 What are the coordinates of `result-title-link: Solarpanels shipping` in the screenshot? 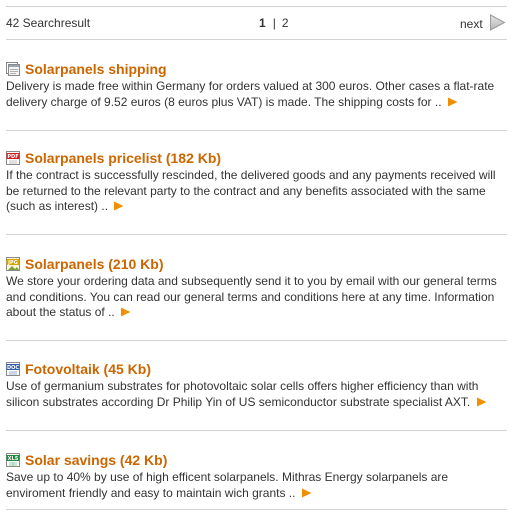 It's located at (96, 69).